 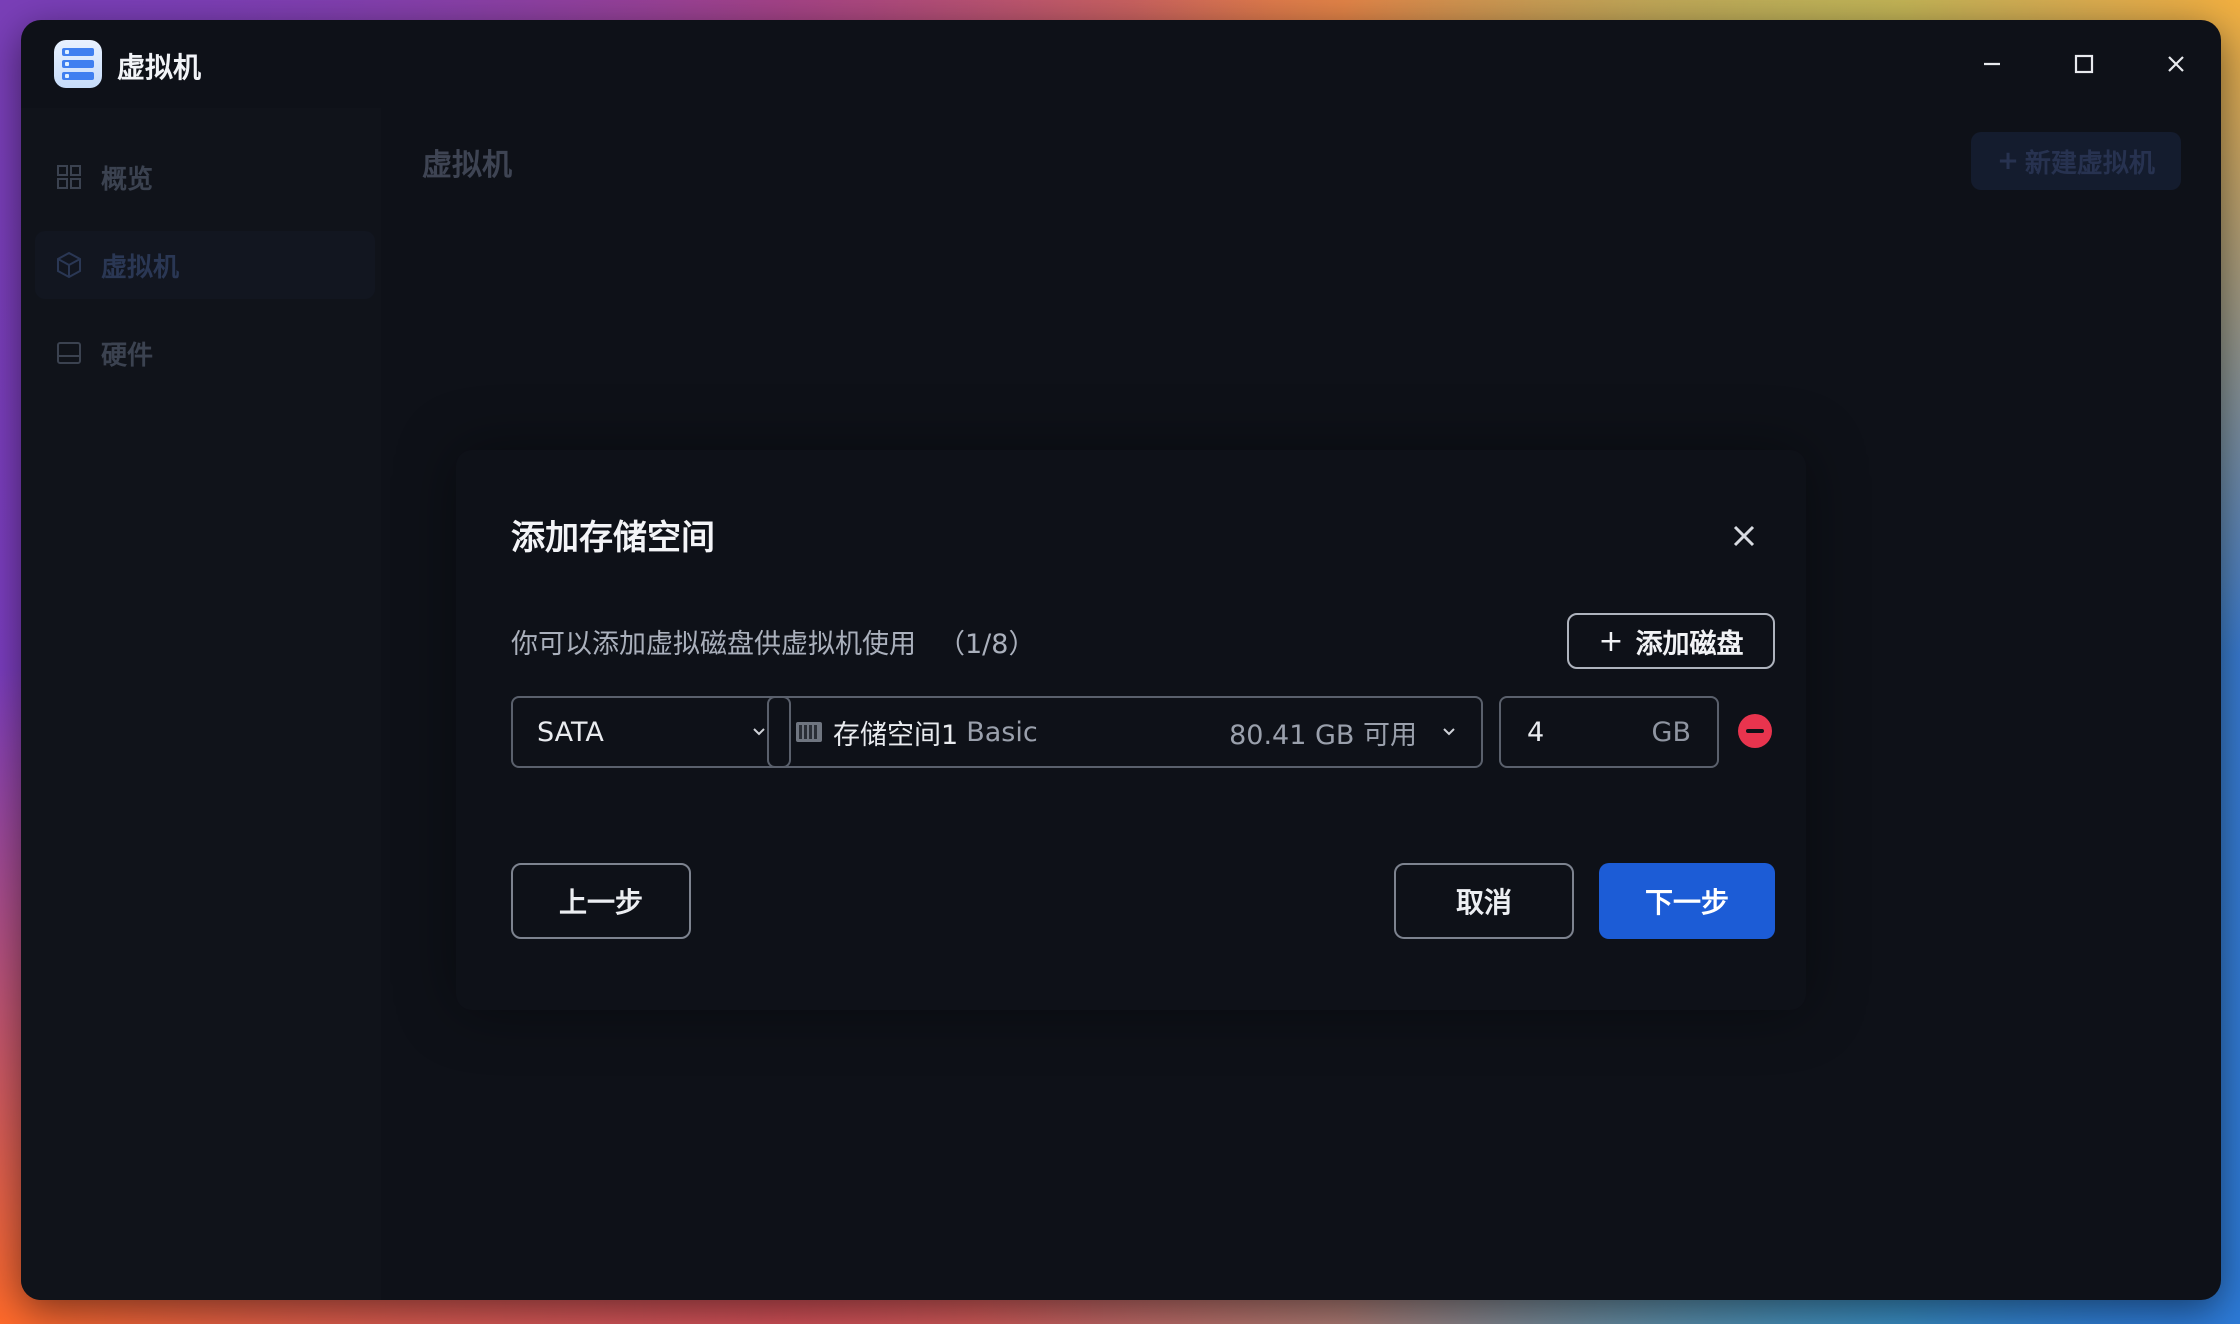 I want to click on dialog-title: 添加存储空间, so click(x=613, y=538).